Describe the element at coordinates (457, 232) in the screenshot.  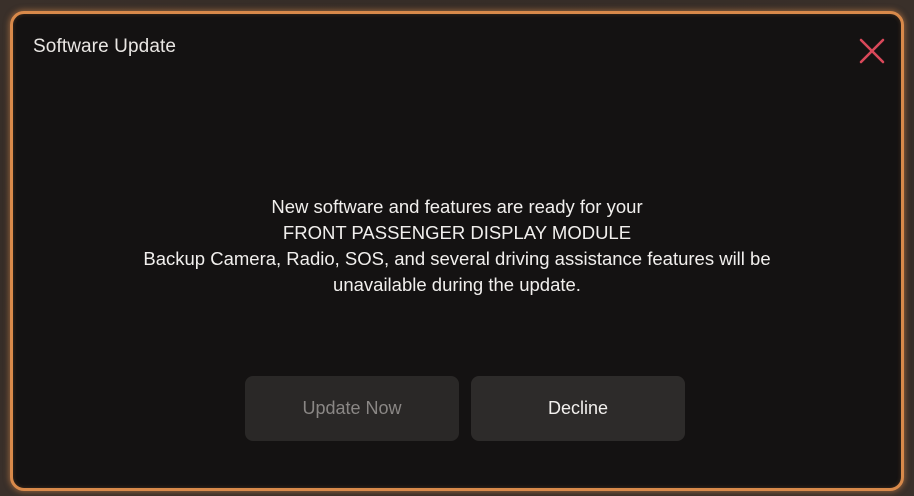
I see `message-line-2: FRONT PASSENGER DISPLAY MODULE` at that location.